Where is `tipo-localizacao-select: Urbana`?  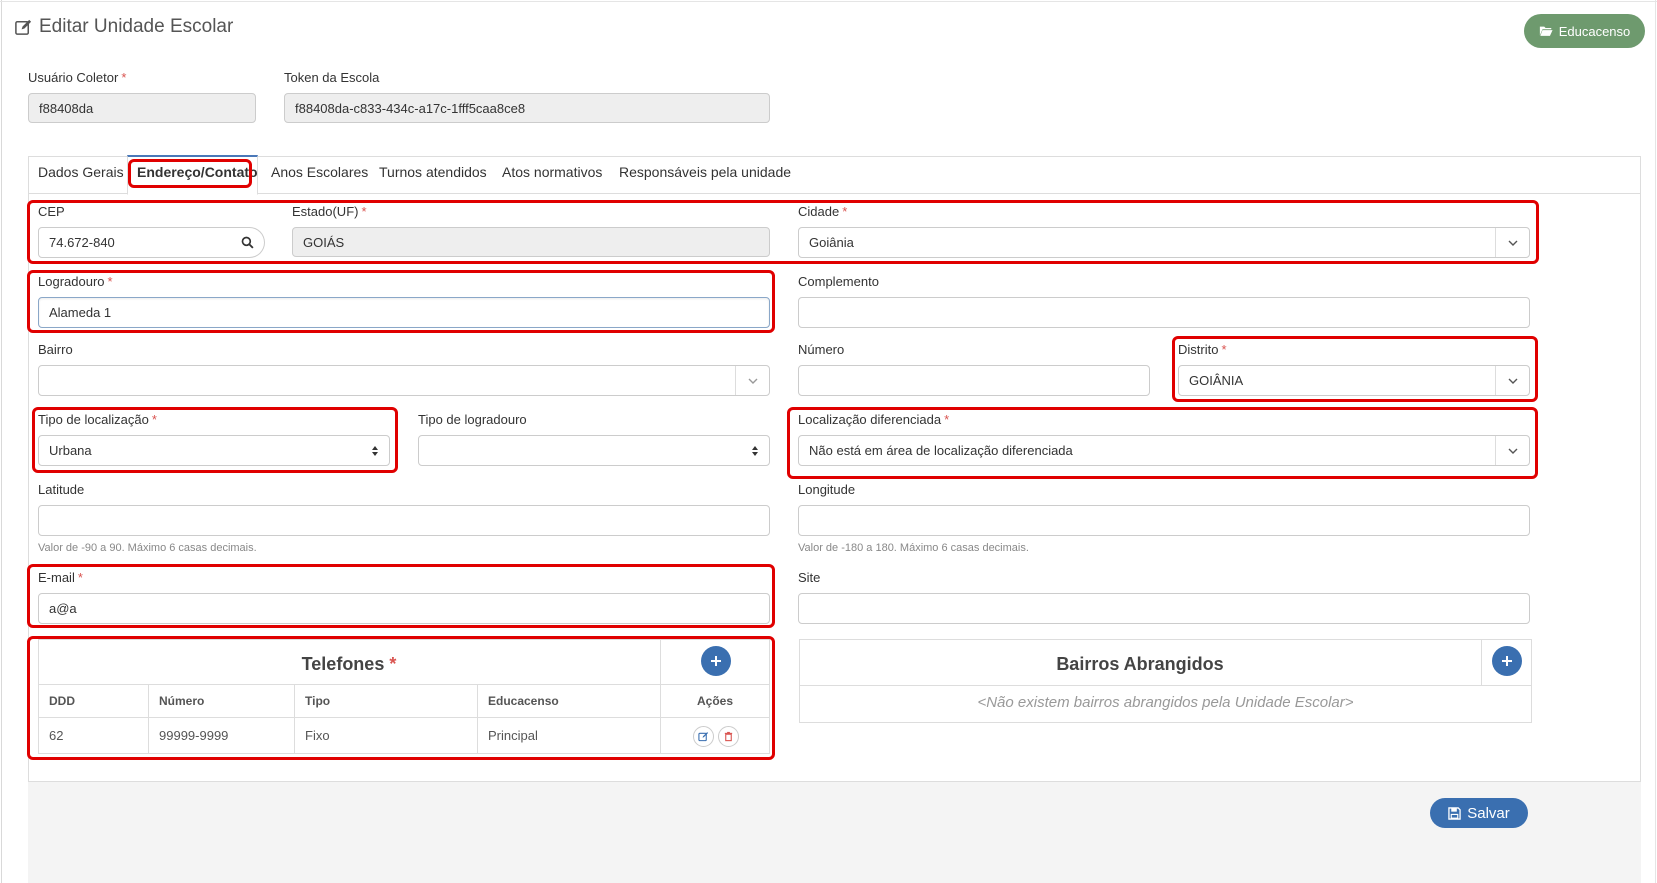 tipo-localizacao-select: Urbana is located at coordinates (214, 450).